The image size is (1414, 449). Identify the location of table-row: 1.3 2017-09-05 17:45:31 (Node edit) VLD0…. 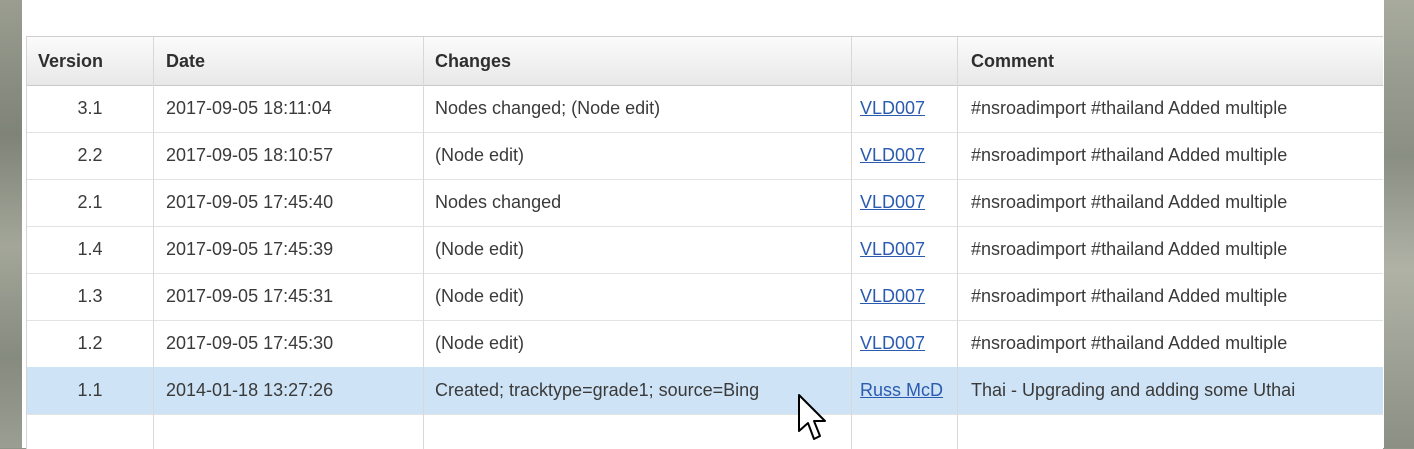
(705, 297).